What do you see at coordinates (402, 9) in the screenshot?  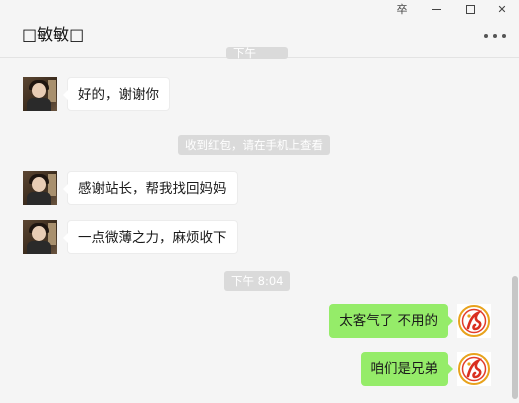 I see `pin-icon: 卒` at bounding box center [402, 9].